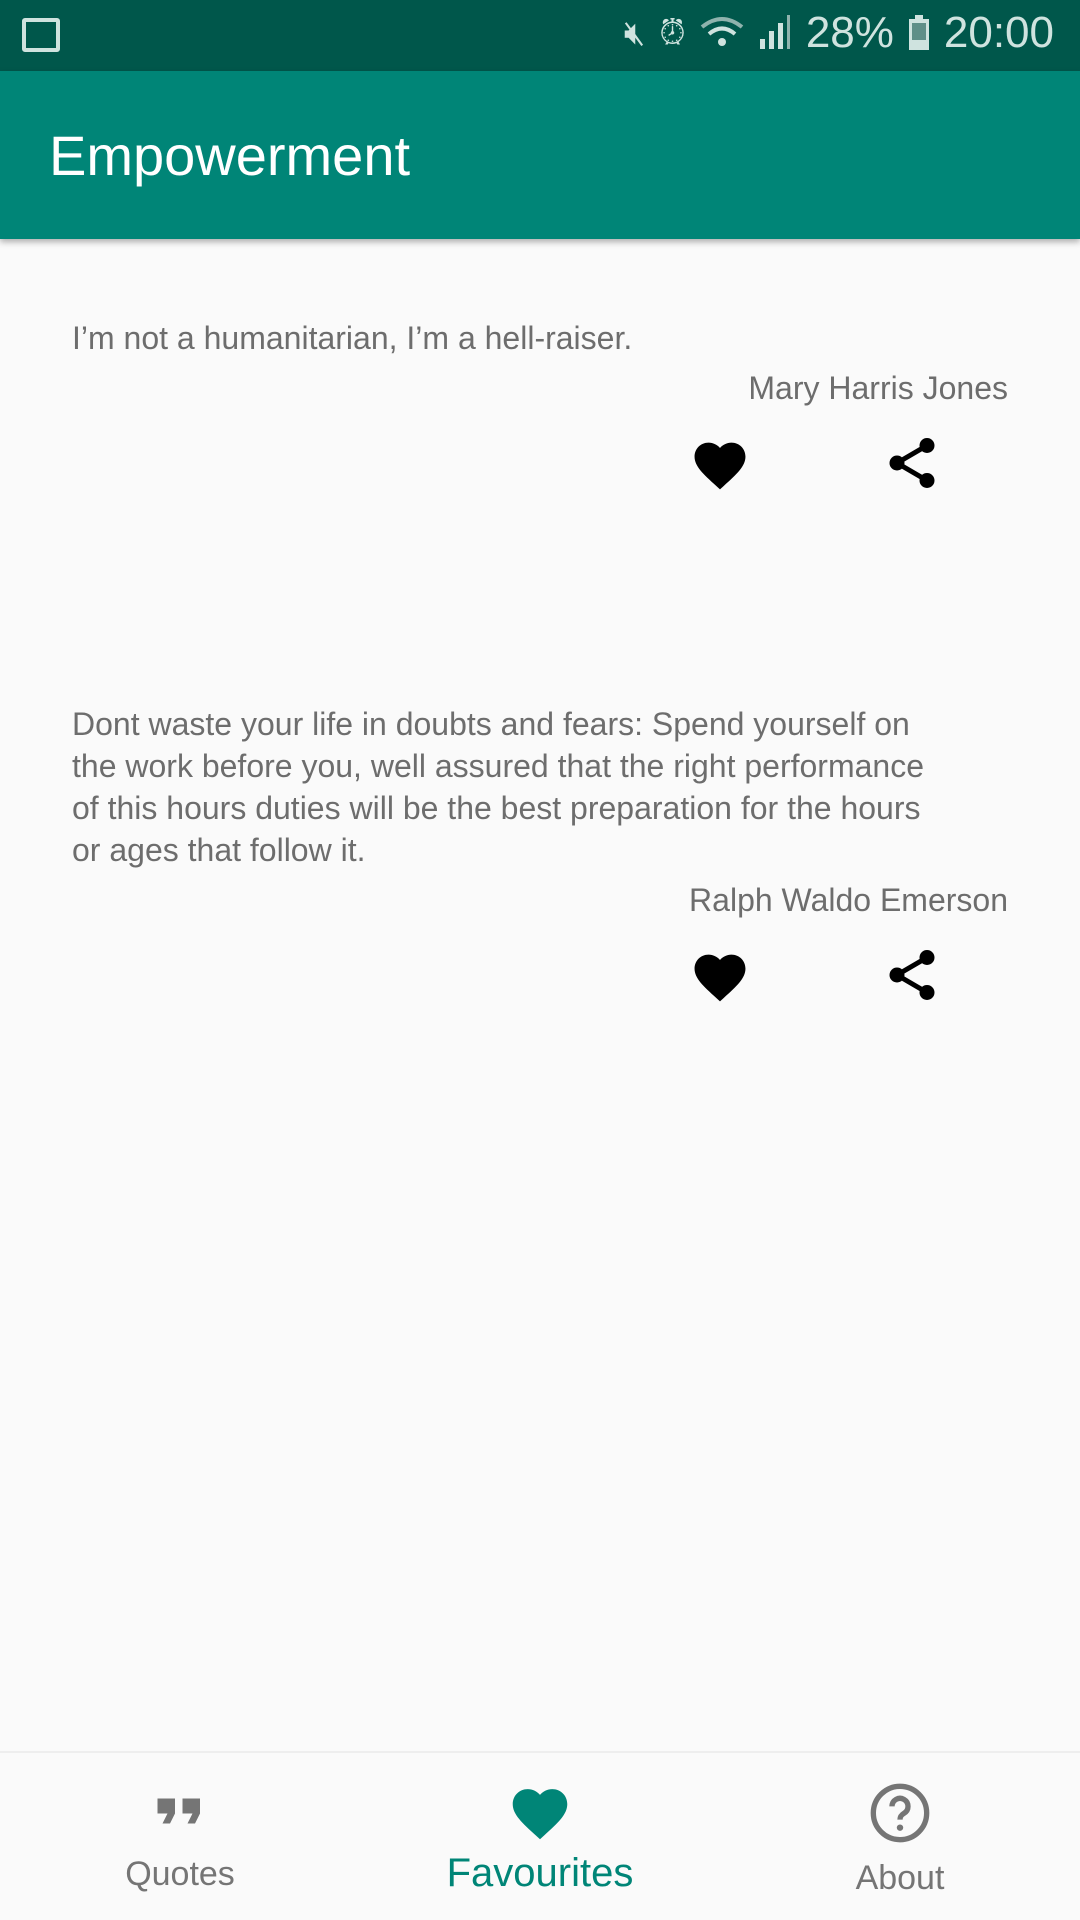 This screenshot has width=1080, height=1920. I want to click on clock: 20:00, so click(998, 32).